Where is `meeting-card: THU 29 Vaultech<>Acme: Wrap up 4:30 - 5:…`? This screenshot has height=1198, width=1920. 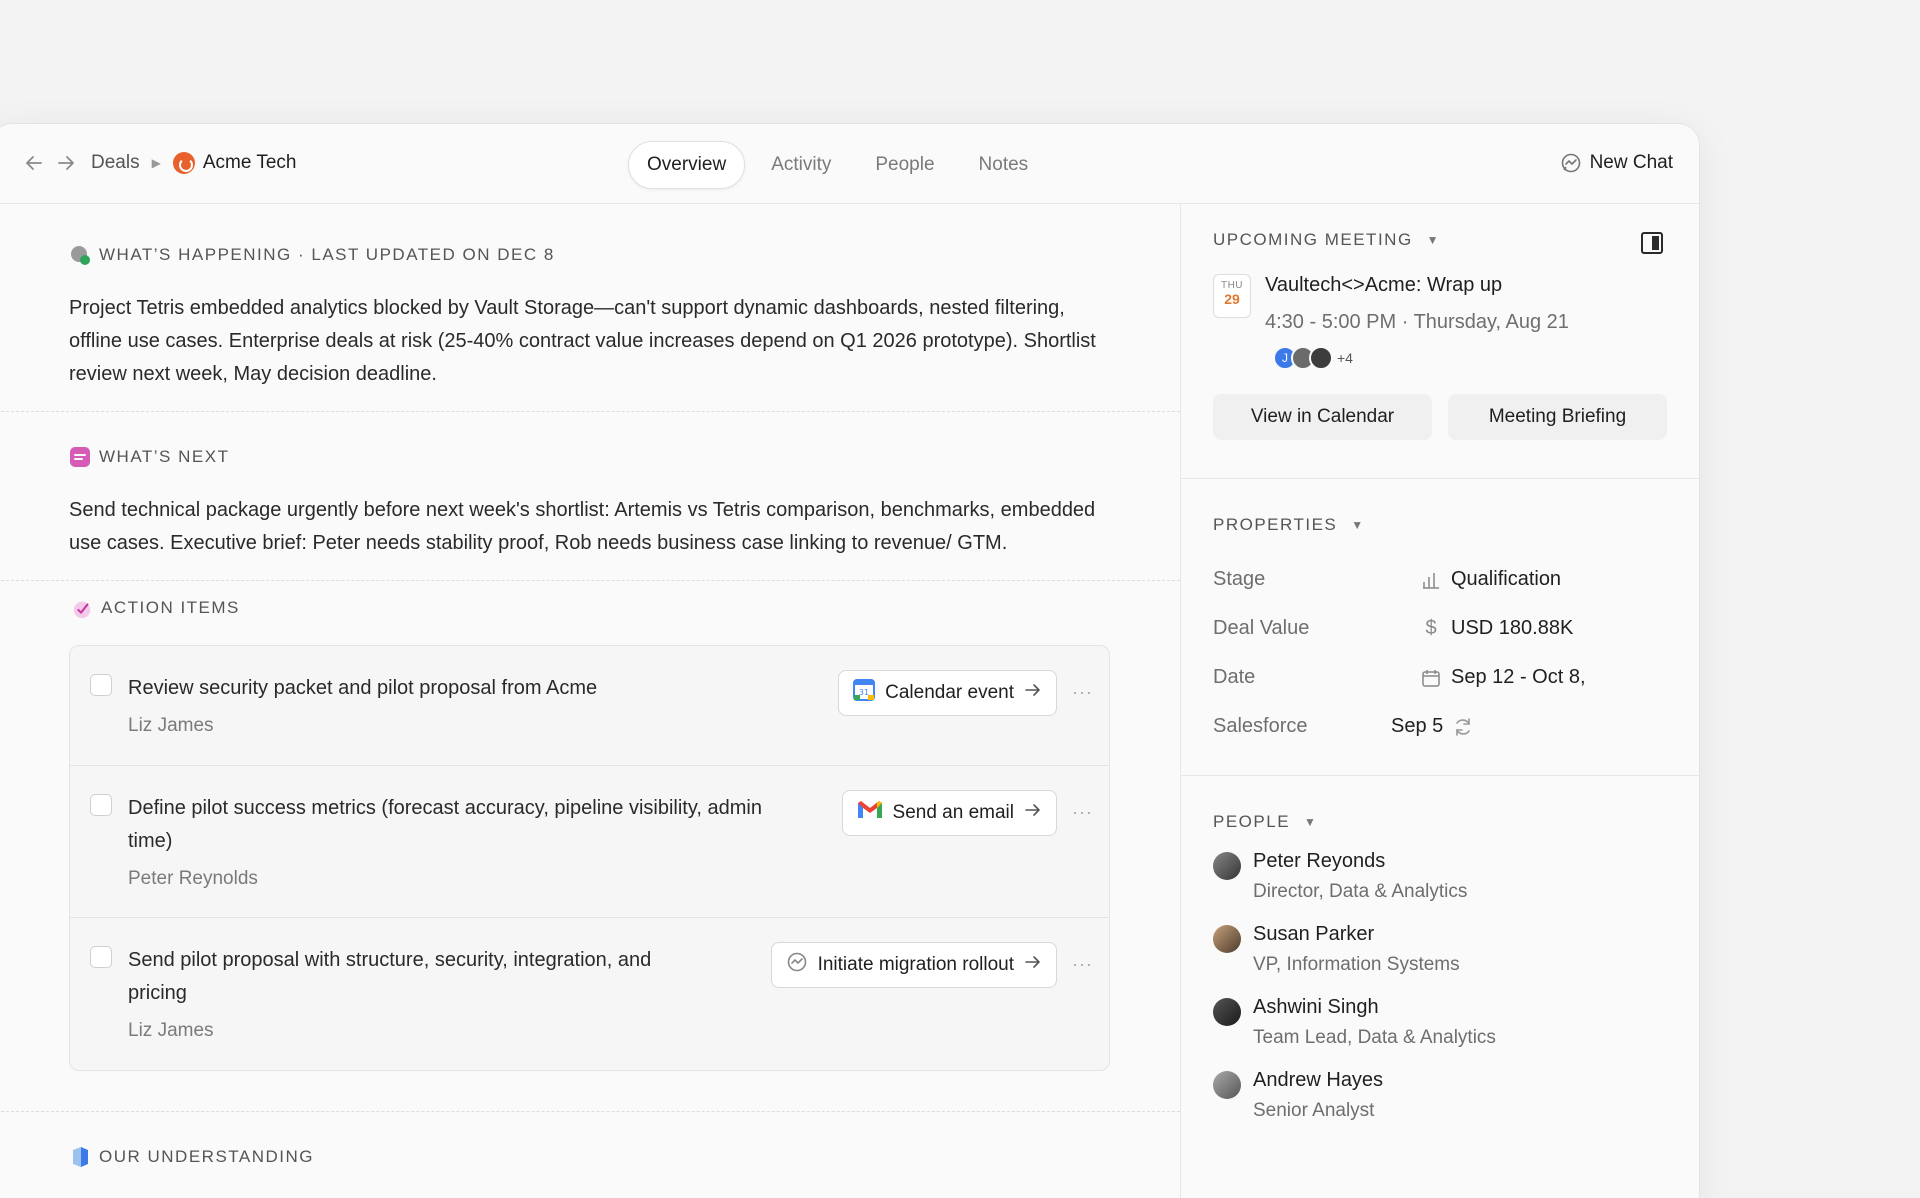 meeting-card: THU 29 Vaultech<>Acme: Wrap up 4:30 - 5:… is located at coordinates (1440, 322).